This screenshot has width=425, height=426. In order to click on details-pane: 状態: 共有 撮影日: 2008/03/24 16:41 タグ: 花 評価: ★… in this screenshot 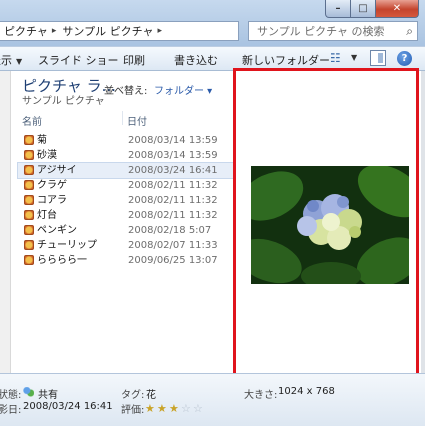, I will do `click(212, 399)`.